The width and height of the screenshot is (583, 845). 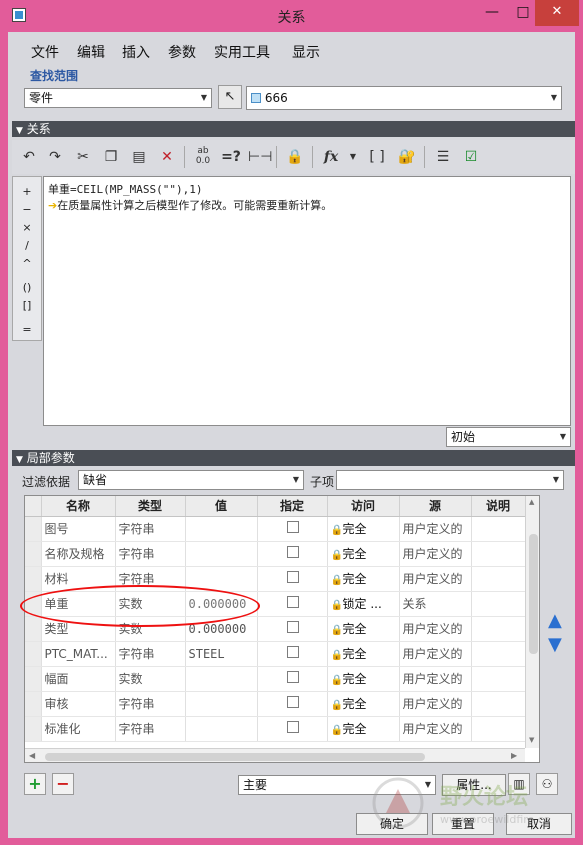 I want to click on table-view-icon: ▥, so click(x=519, y=784).